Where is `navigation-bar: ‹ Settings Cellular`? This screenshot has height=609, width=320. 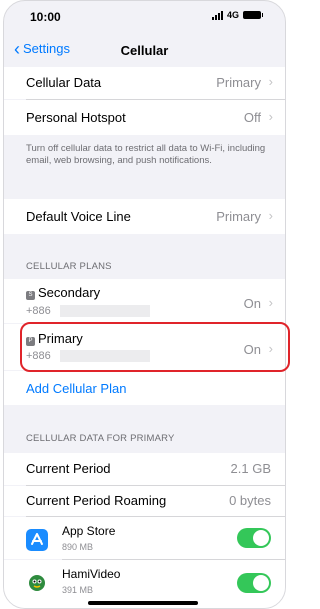 navigation-bar: ‹ Settings Cellular is located at coordinates (144, 50).